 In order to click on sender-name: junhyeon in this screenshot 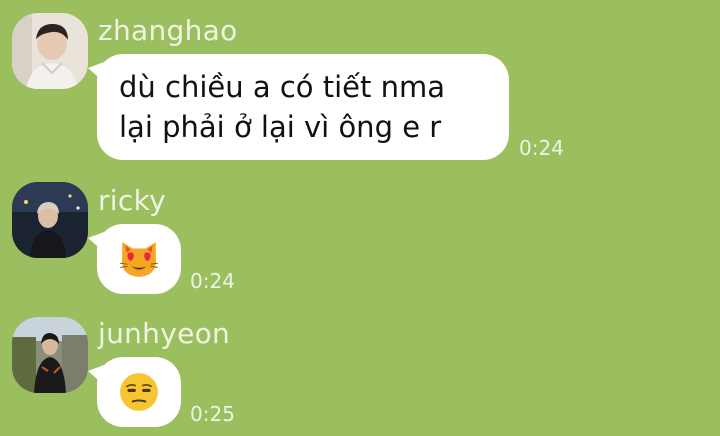, I will do `click(164, 333)`.